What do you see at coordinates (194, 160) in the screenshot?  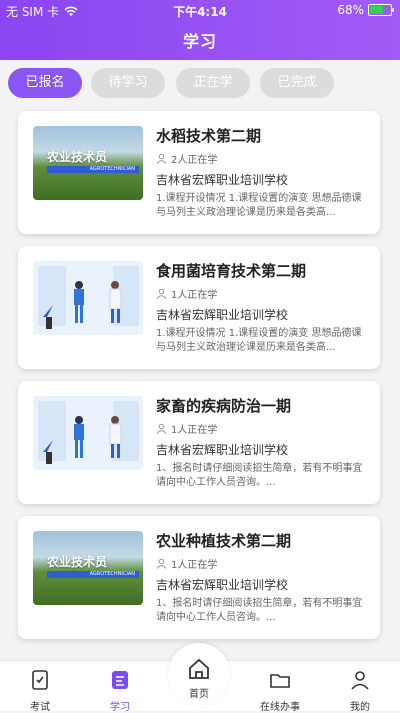 I see `enrollment-count: 2人正在学` at bounding box center [194, 160].